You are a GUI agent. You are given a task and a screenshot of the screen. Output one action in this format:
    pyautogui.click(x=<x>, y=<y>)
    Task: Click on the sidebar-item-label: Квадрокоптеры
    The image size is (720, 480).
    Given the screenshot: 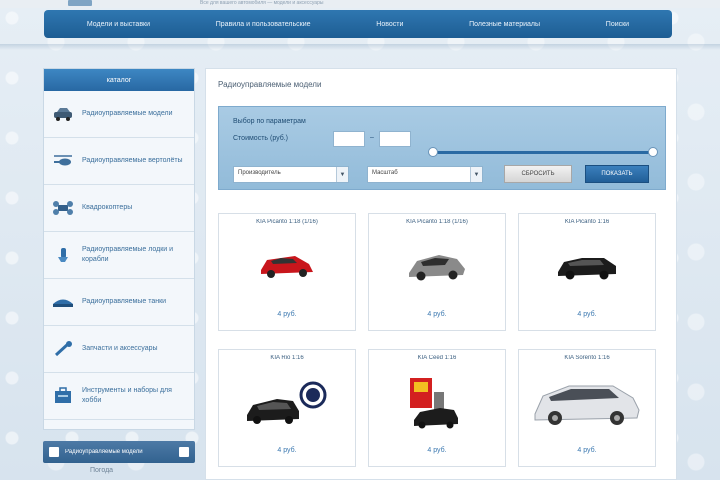 What is the action you would take?
    pyautogui.click(x=107, y=207)
    